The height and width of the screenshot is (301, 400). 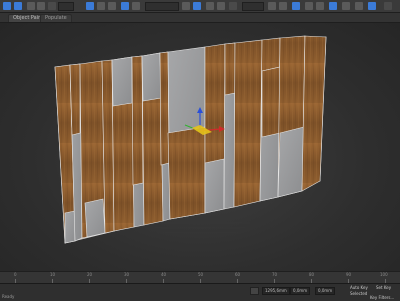 I want to click on floor-grid, so click(x=200, y=228).